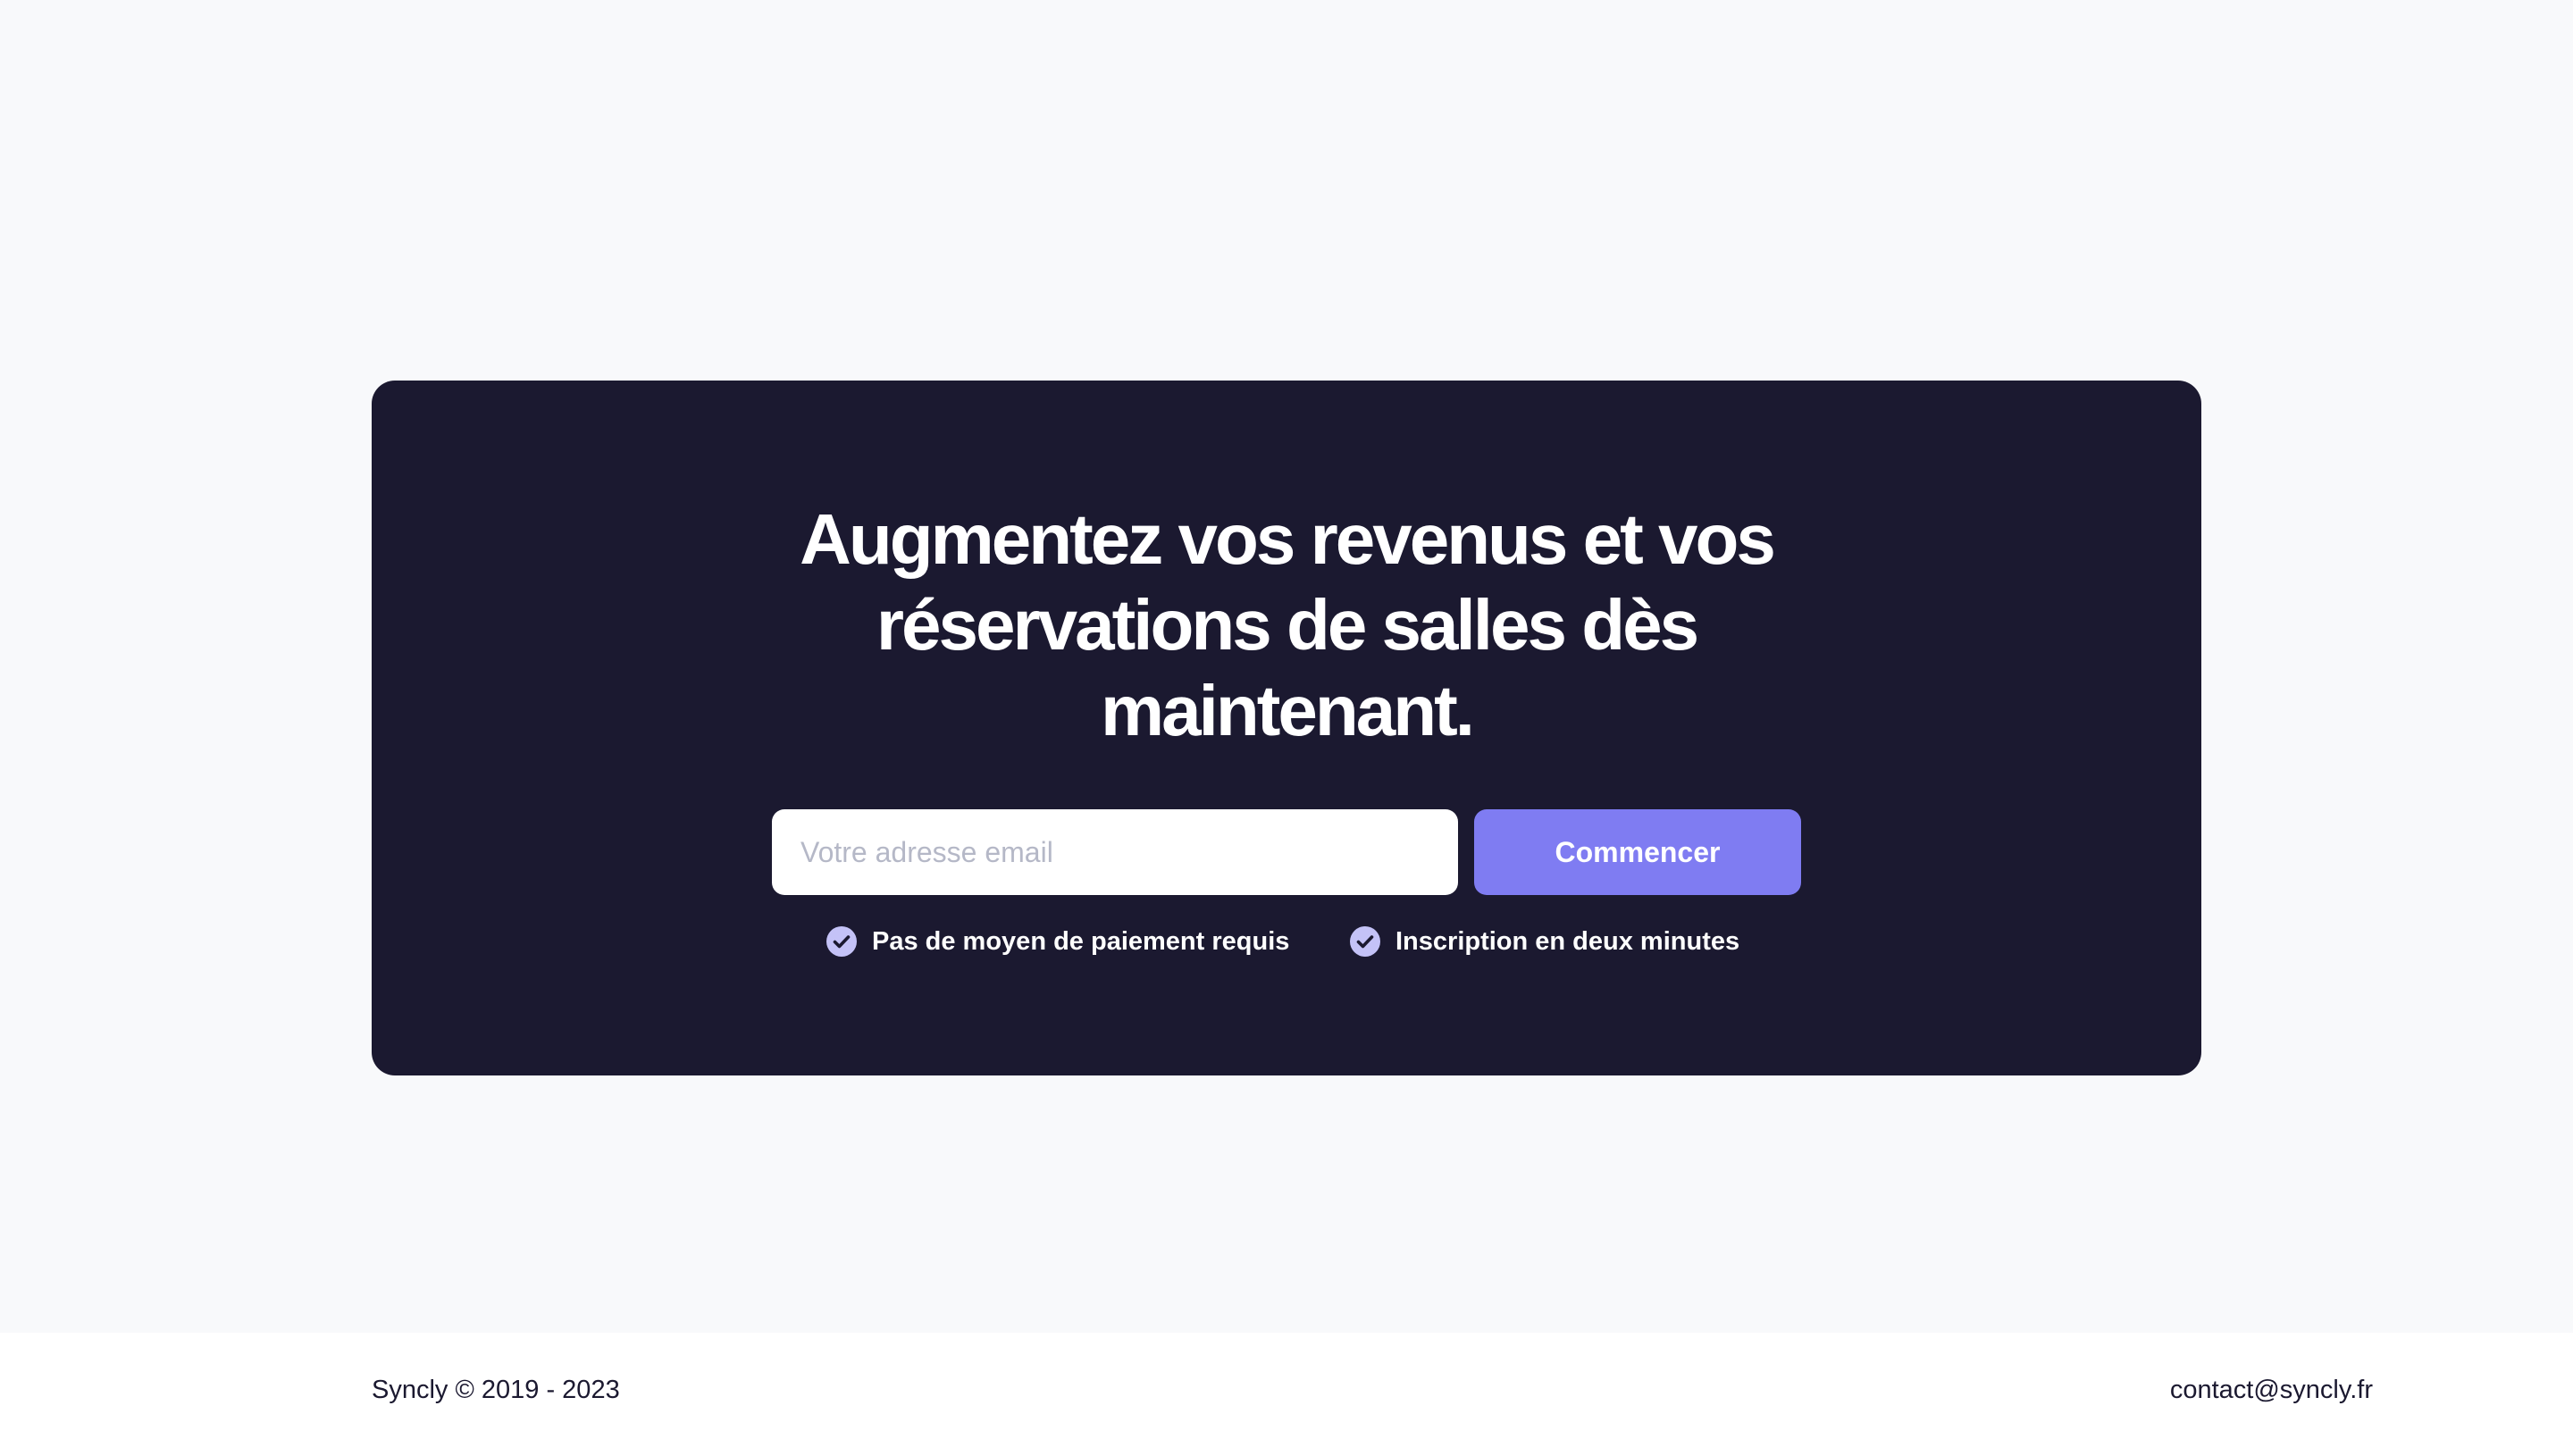 Image resolution: width=2573 pixels, height=1456 pixels. I want to click on perk-label: Pas de moyen de paiement requis, so click(1081, 941).